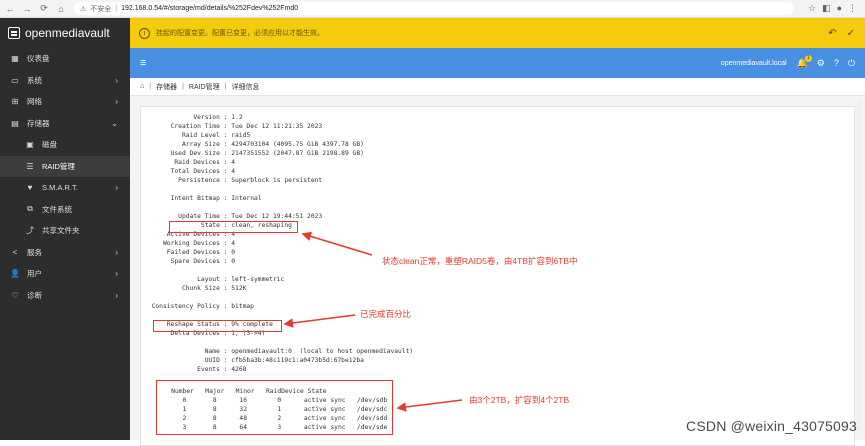  What do you see at coordinates (65, 296) in the screenshot?
I see `sidebar-item-diagnostics: ♡ 诊断 ›` at bounding box center [65, 296].